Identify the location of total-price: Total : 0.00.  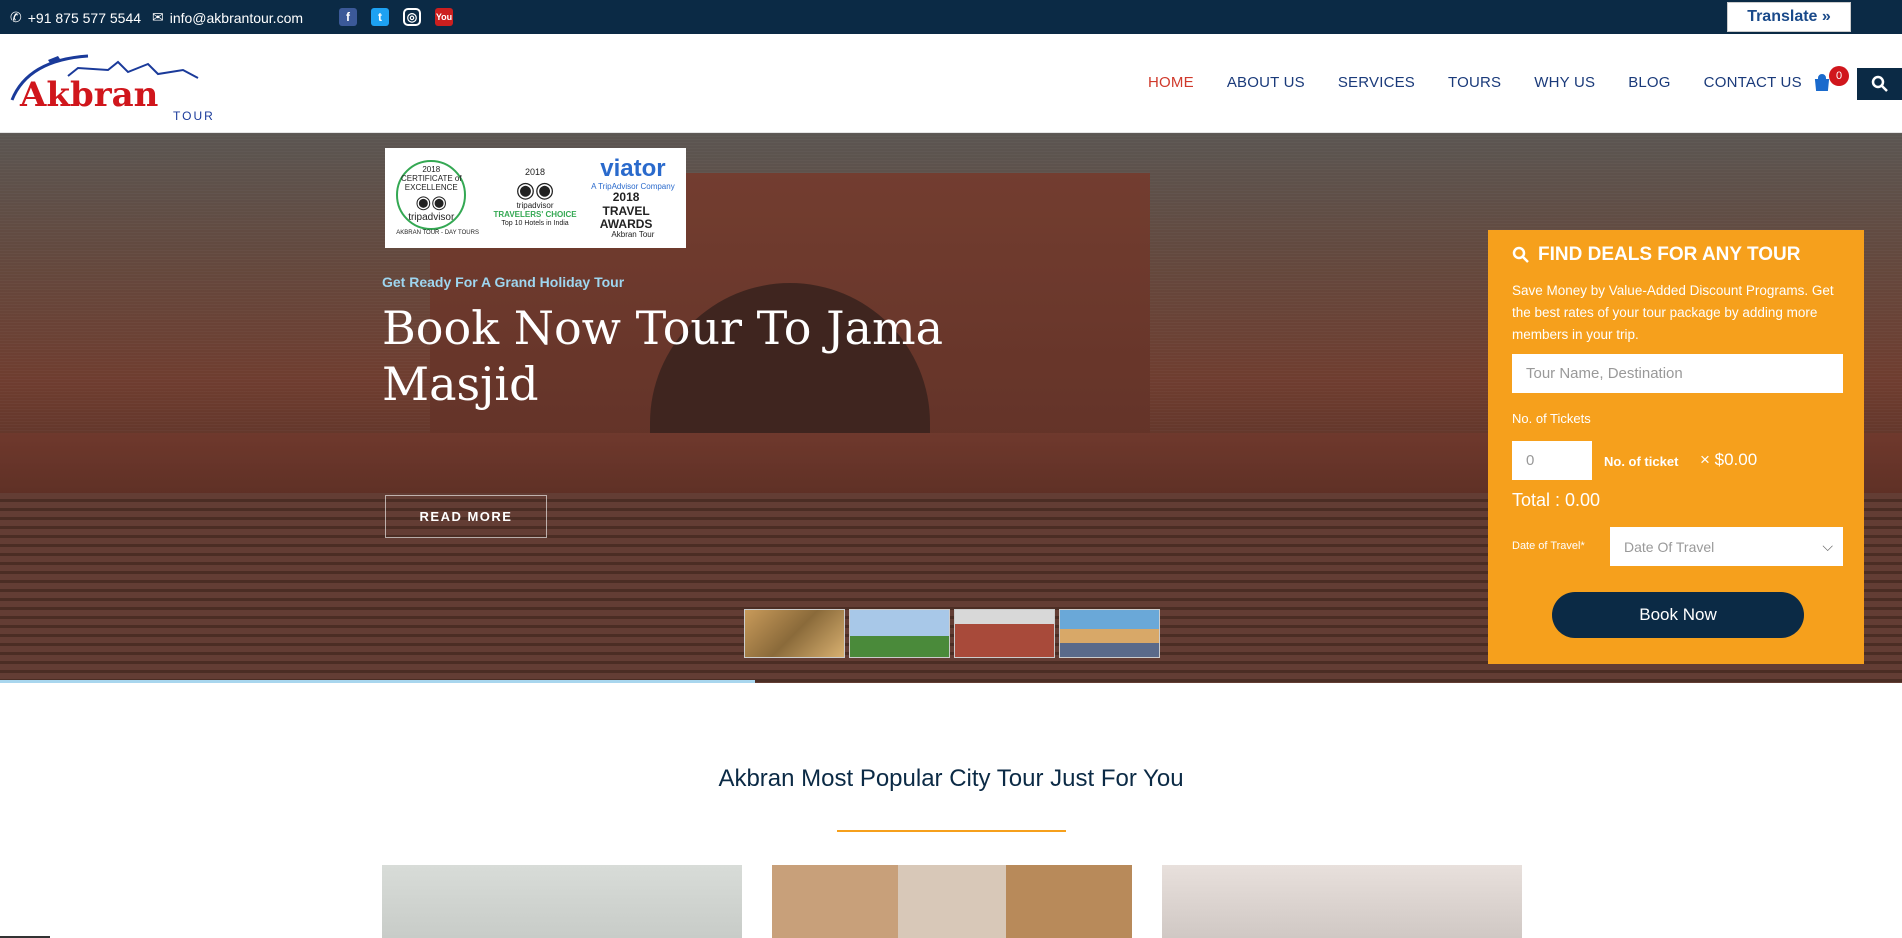
(1556, 500).